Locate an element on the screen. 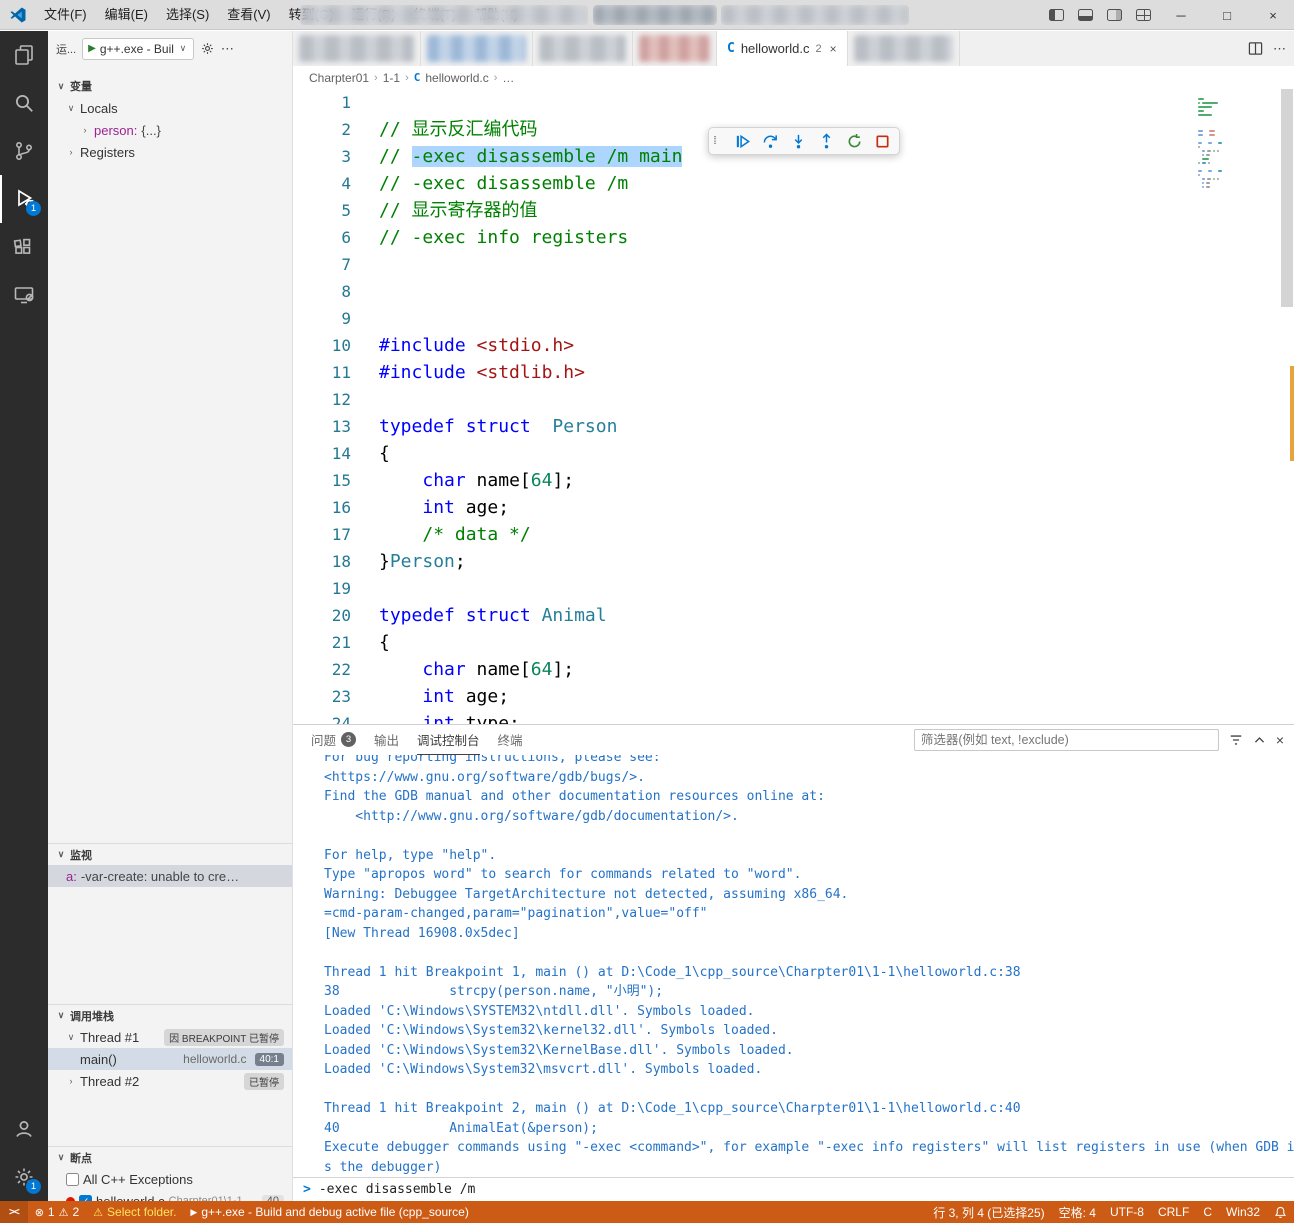  variable-person: › person: {...} is located at coordinates (170, 130).